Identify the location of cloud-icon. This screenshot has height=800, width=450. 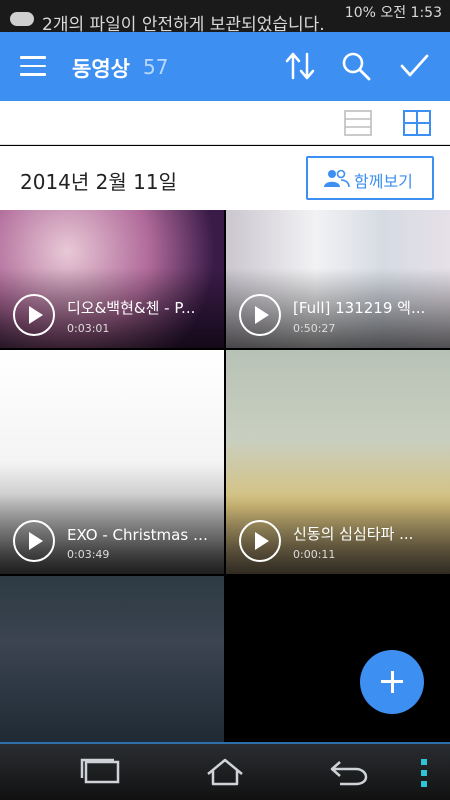
(22, 19).